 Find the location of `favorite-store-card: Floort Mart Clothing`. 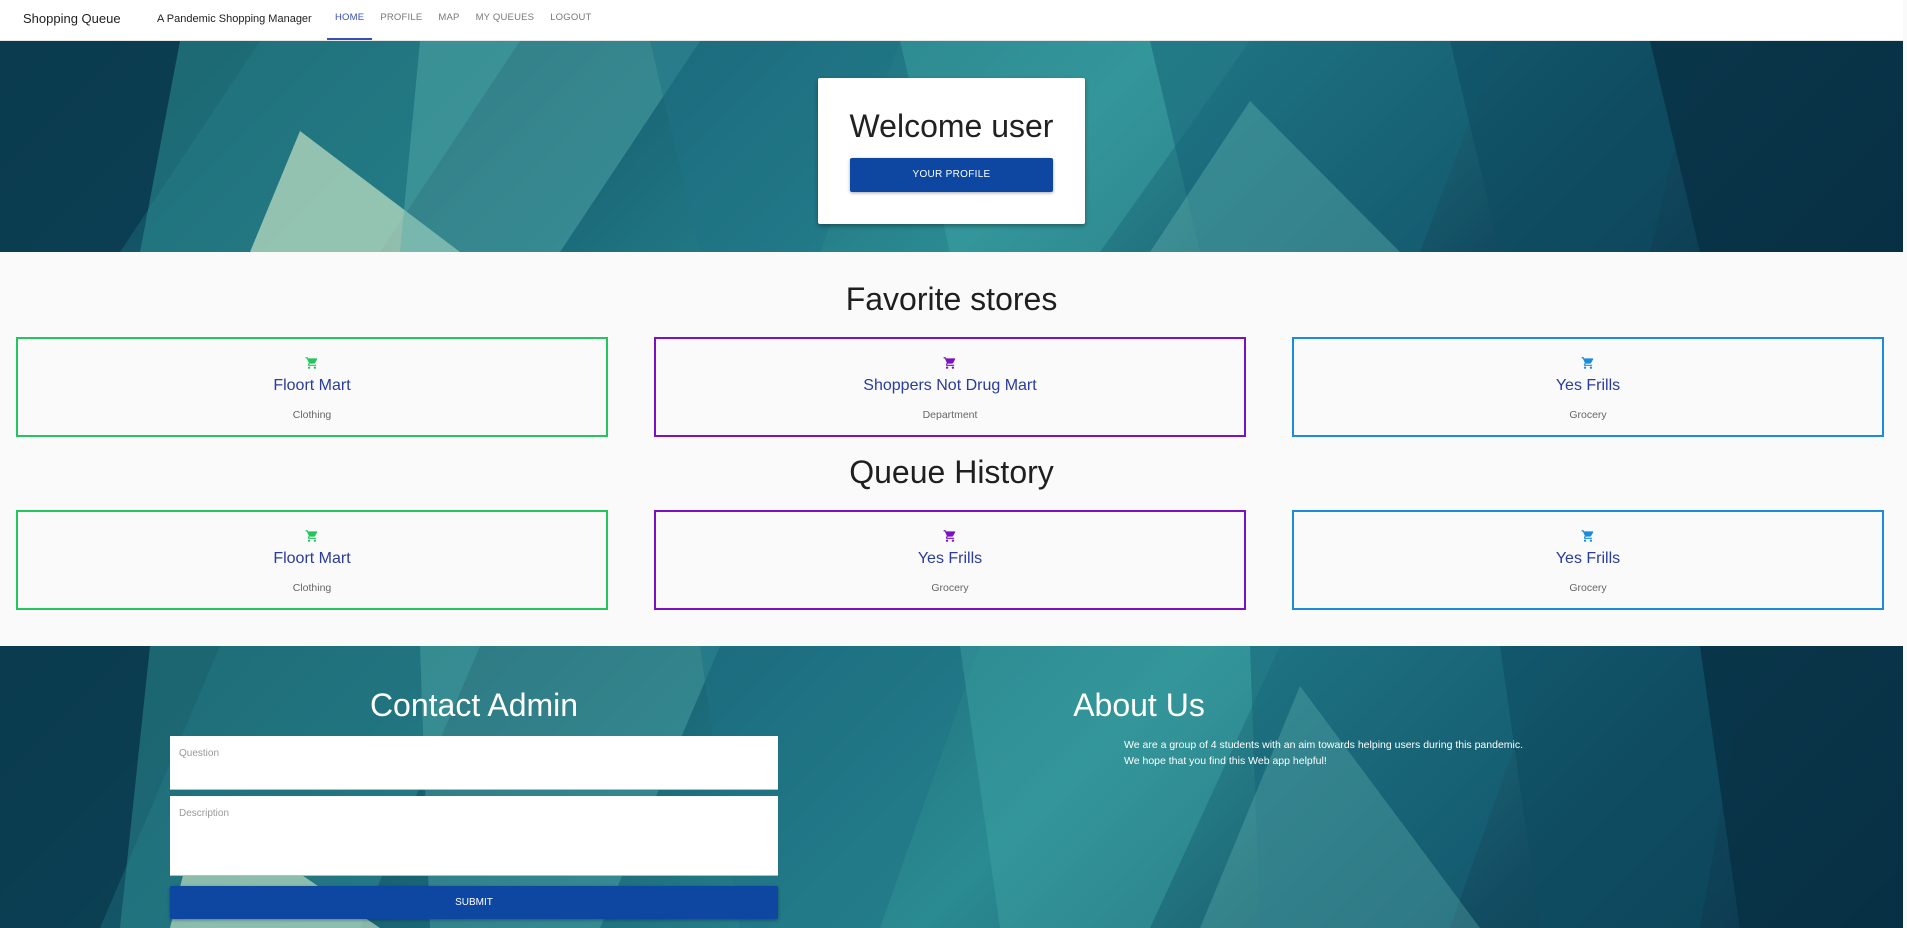

favorite-store-card: Floort Mart Clothing is located at coordinates (312, 387).